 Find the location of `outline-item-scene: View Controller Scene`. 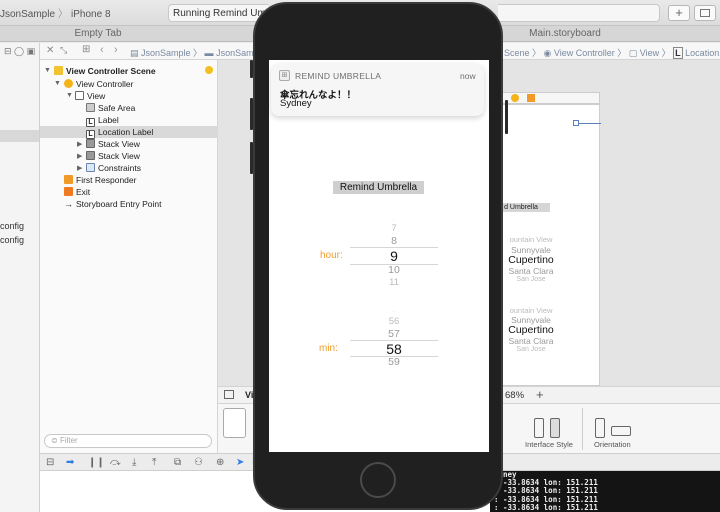

outline-item-scene: View Controller Scene is located at coordinates (105, 71).